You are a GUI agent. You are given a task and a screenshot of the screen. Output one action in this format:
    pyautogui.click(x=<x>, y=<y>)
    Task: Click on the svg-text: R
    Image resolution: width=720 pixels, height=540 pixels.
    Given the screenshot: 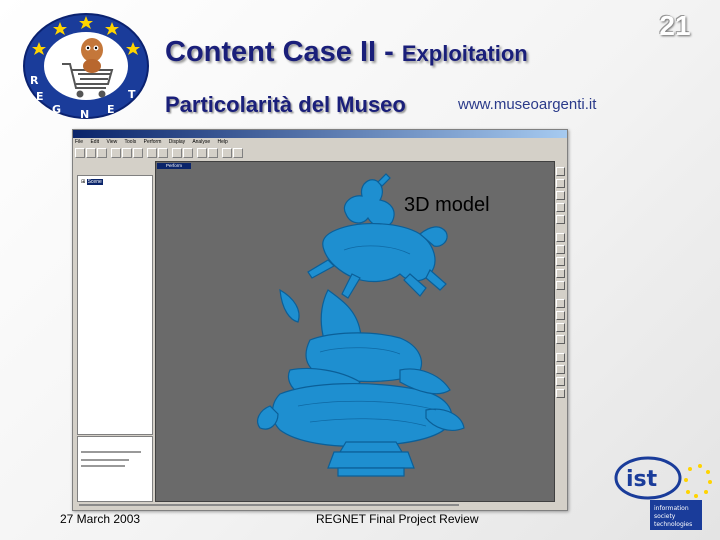 What is the action you would take?
    pyautogui.click(x=34, y=80)
    